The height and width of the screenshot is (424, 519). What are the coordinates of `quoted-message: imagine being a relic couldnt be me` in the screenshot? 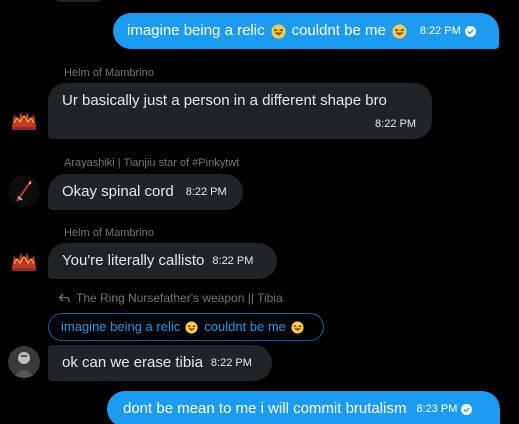 It's located at (186, 327).